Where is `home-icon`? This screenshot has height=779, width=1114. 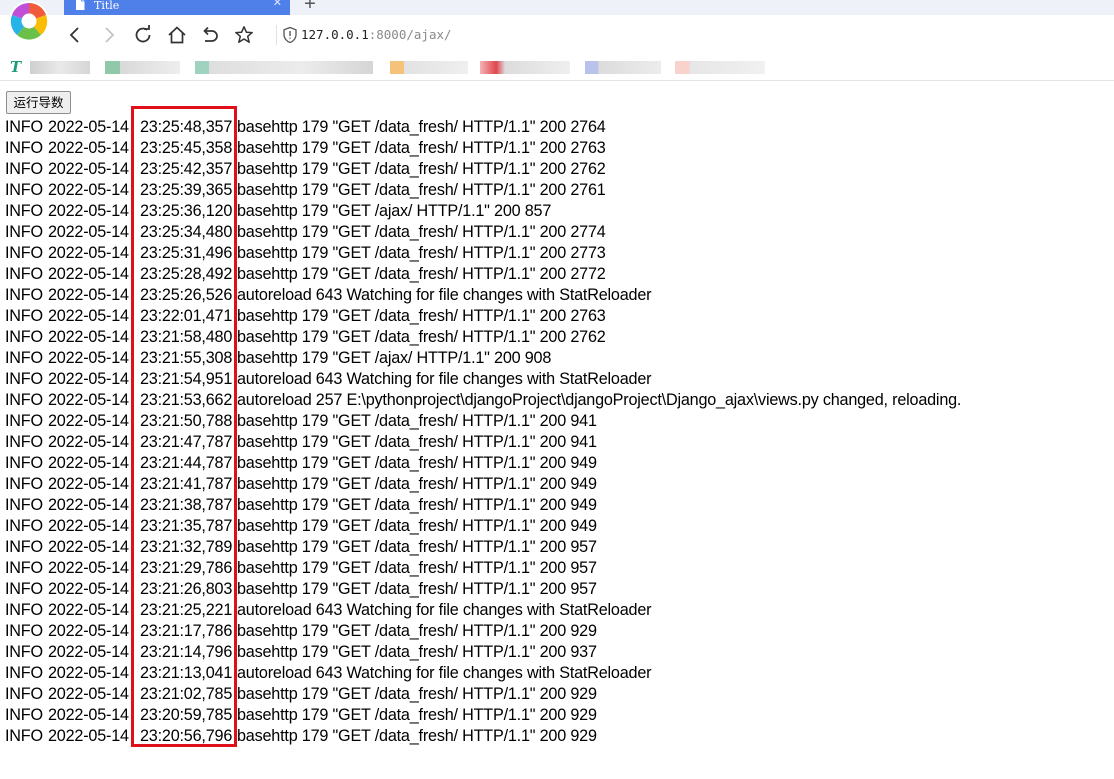 home-icon is located at coordinates (177, 35).